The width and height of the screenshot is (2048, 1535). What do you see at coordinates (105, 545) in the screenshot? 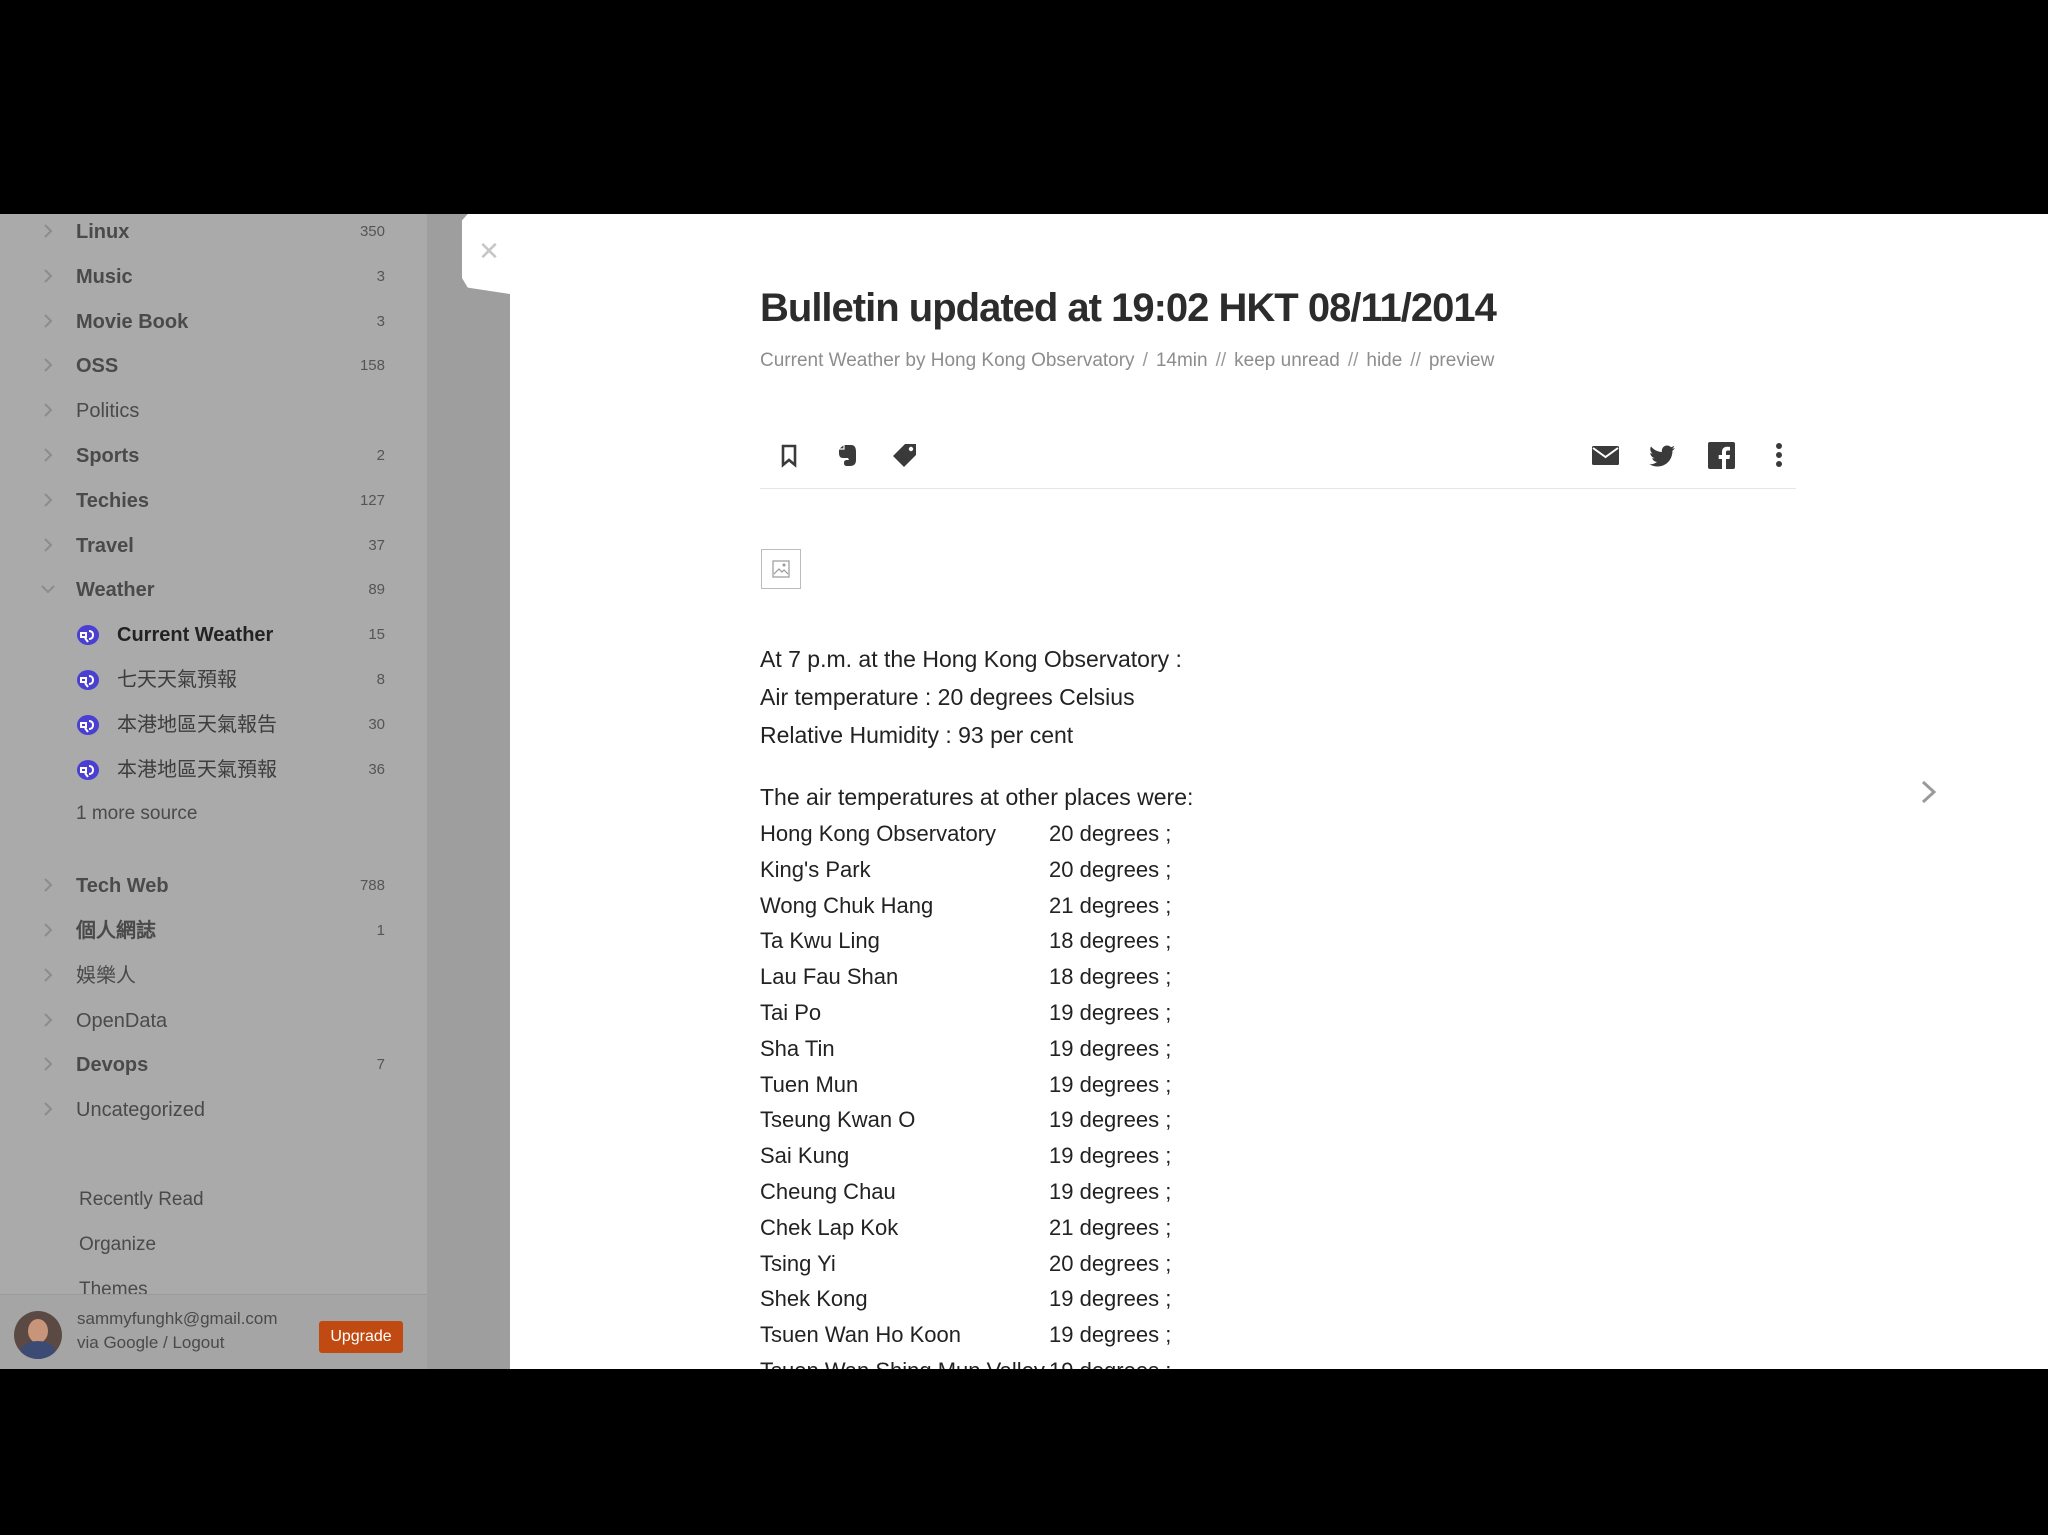
I see `sidebar-category-label: Travel` at bounding box center [105, 545].